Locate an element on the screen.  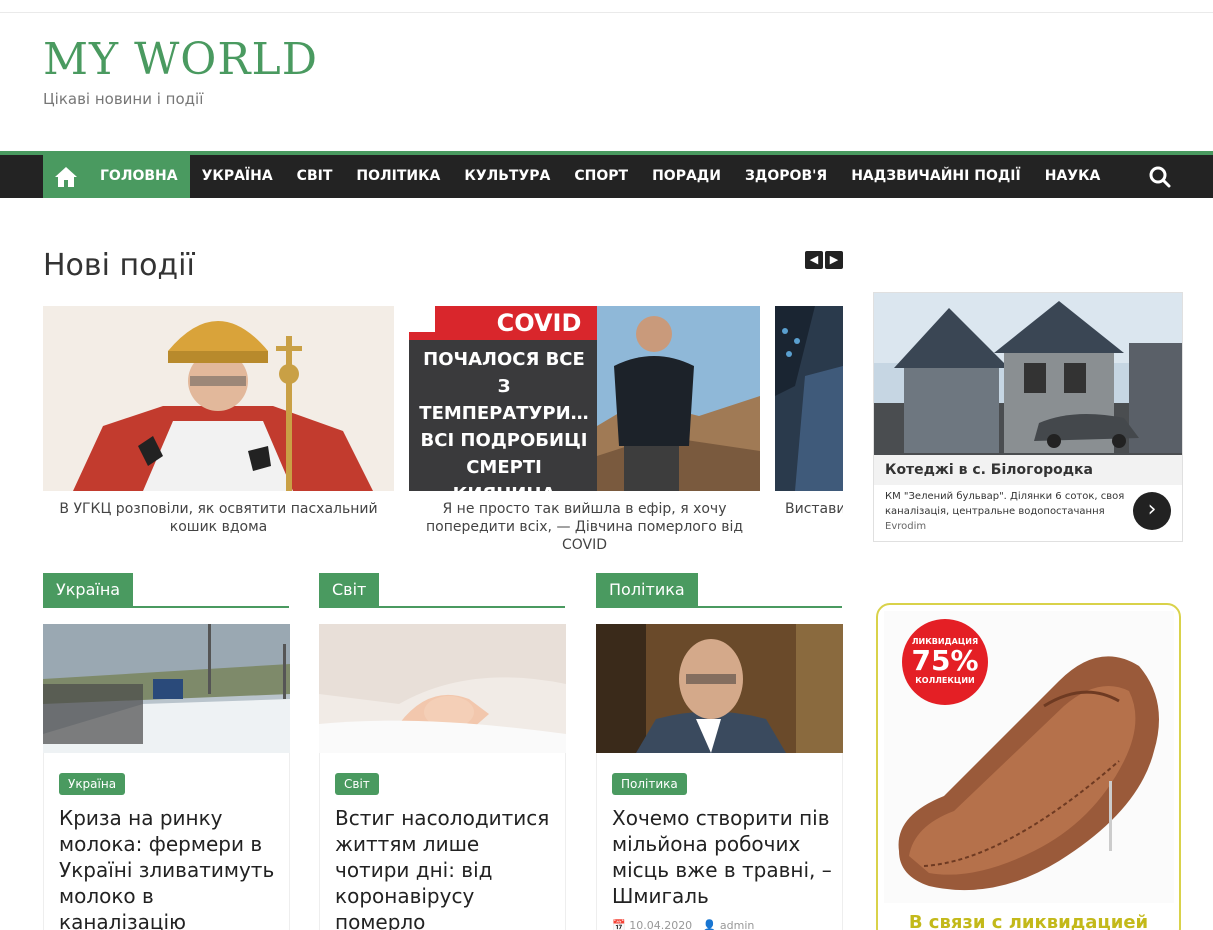
nav-item-science: НАУКА is located at coordinates (1073, 176).